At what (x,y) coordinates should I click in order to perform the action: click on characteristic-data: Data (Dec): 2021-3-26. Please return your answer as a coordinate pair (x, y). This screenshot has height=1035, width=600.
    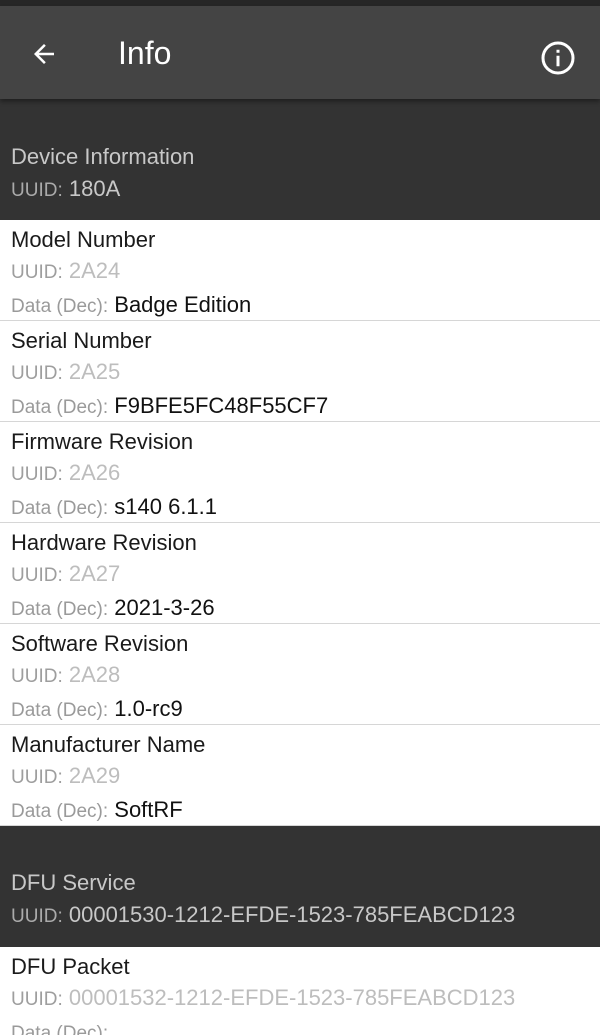
    Looking at the image, I should click on (300, 609).